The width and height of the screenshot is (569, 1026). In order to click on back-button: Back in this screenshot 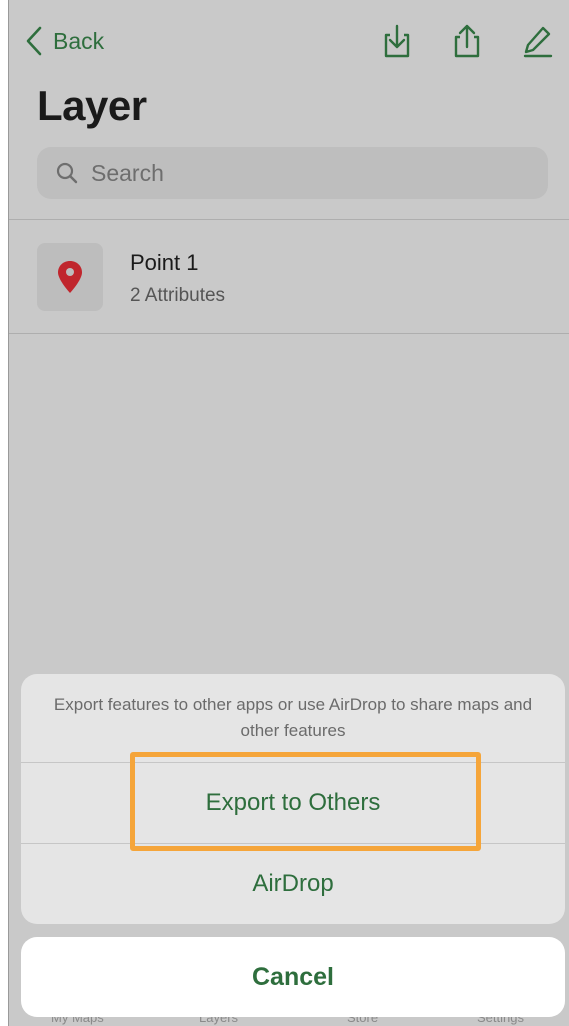, I will do `click(64, 41)`.